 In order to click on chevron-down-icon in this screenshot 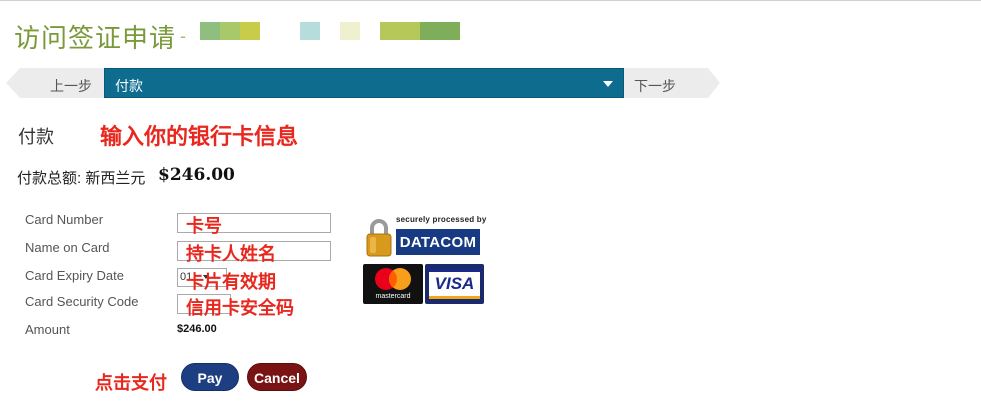, I will do `click(608, 84)`.